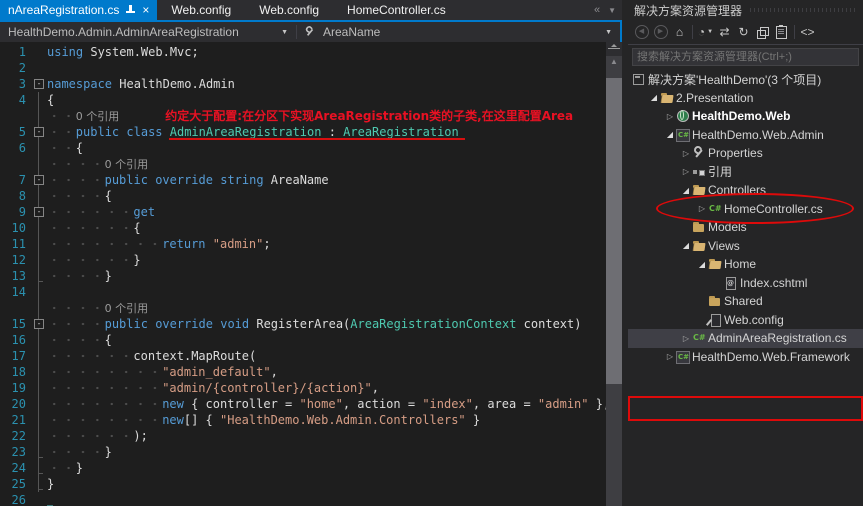 The height and width of the screenshot is (506, 863). What do you see at coordinates (724, 32) in the screenshot?
I see `sync-with-active-document-icon: ⇄` at bounding box center [724, 32].